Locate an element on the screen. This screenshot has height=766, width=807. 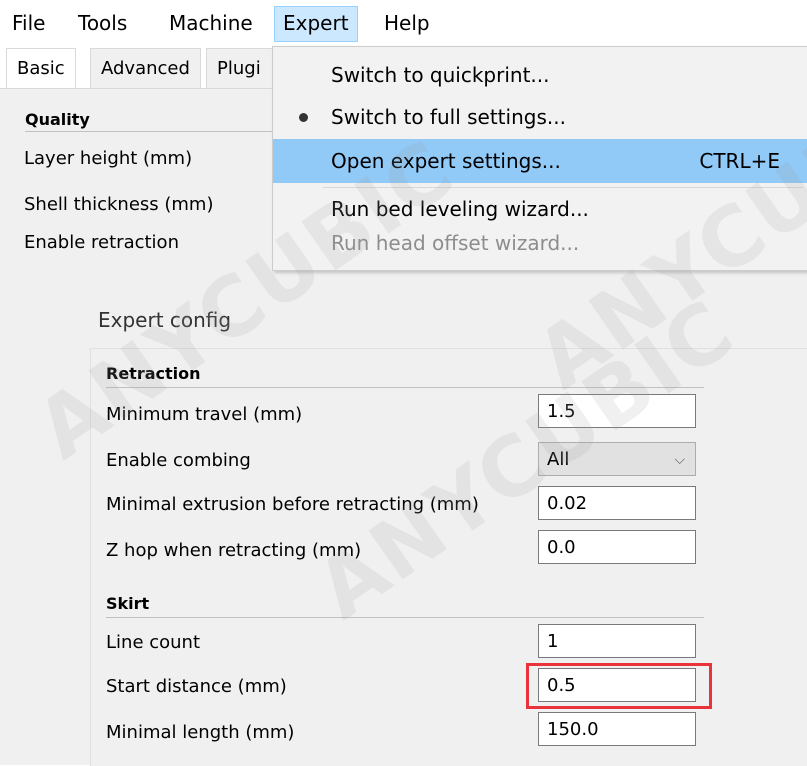
minimal-length-input: 150.0 is located at coordinates (617, 729).